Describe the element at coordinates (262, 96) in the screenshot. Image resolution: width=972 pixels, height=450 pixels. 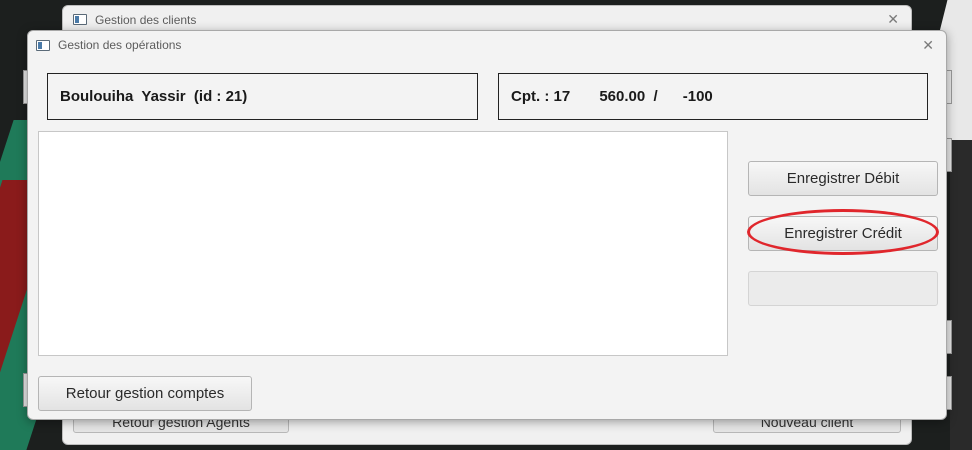
I see `client-info-panel: Boulouiha Yassir (id : 21)` at that location.